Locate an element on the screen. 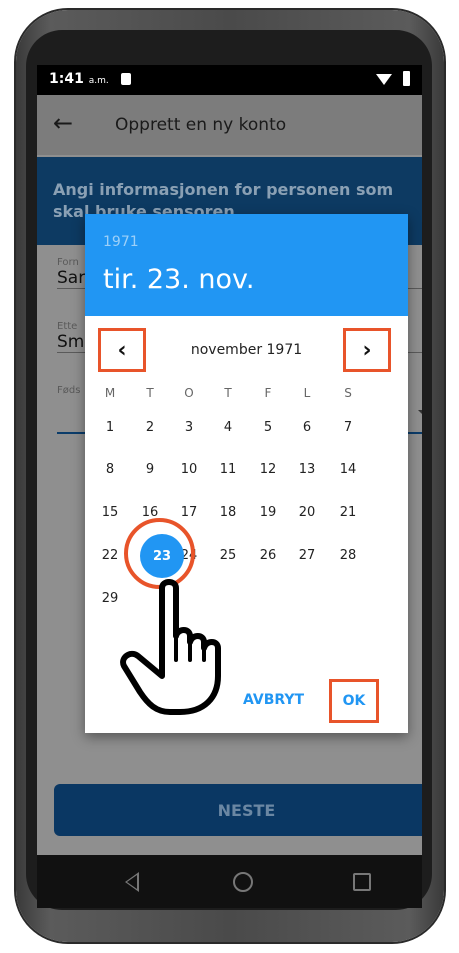 The image size is (459, 953). calendar-day: 13 is located at coordinates (307, 469).